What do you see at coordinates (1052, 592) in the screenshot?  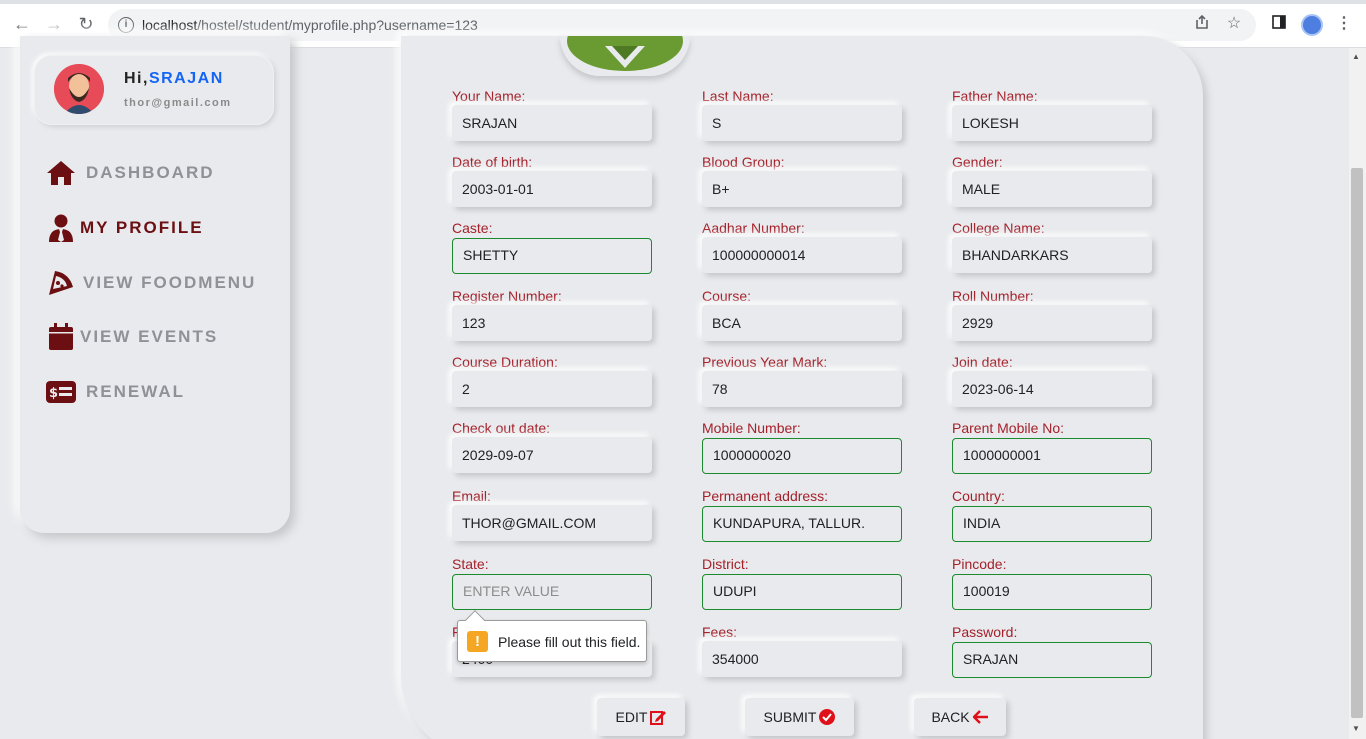 I see `pincode-field: 100019` at bounding box center [1052, 592].